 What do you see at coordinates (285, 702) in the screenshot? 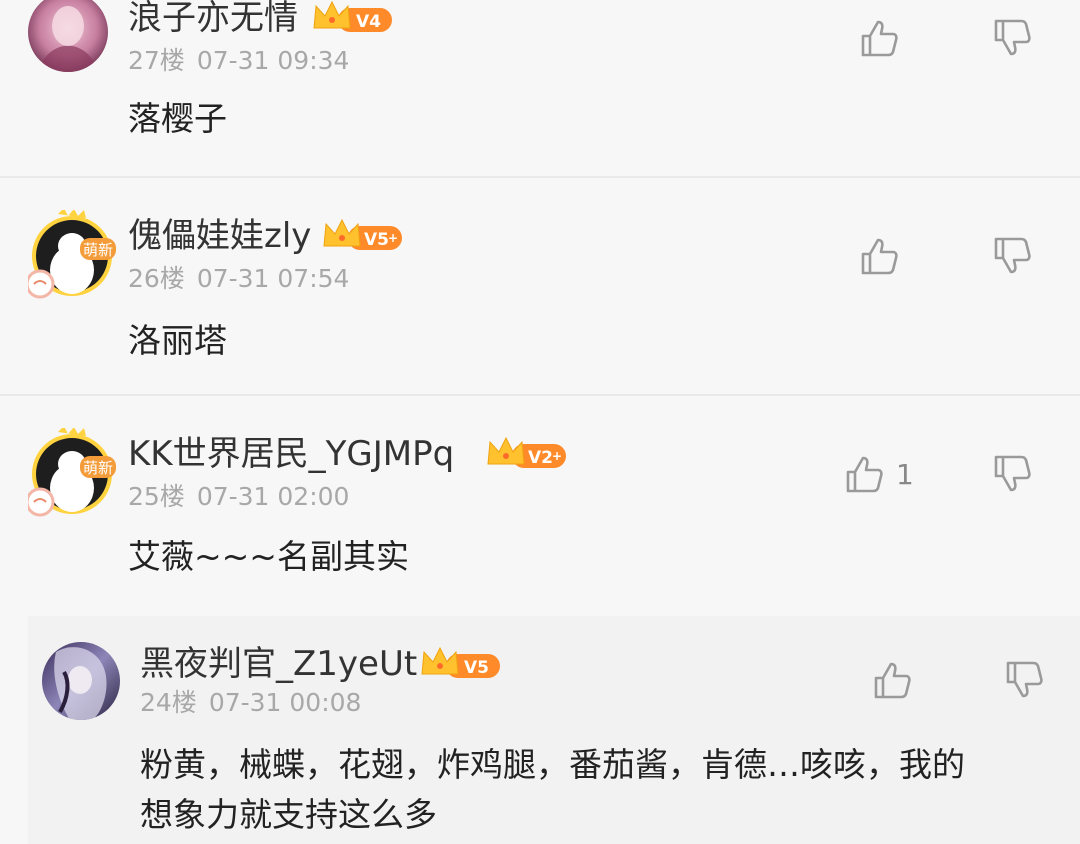
I see `timestamp: 07-31 00:08` at bounding box center [285, 702].